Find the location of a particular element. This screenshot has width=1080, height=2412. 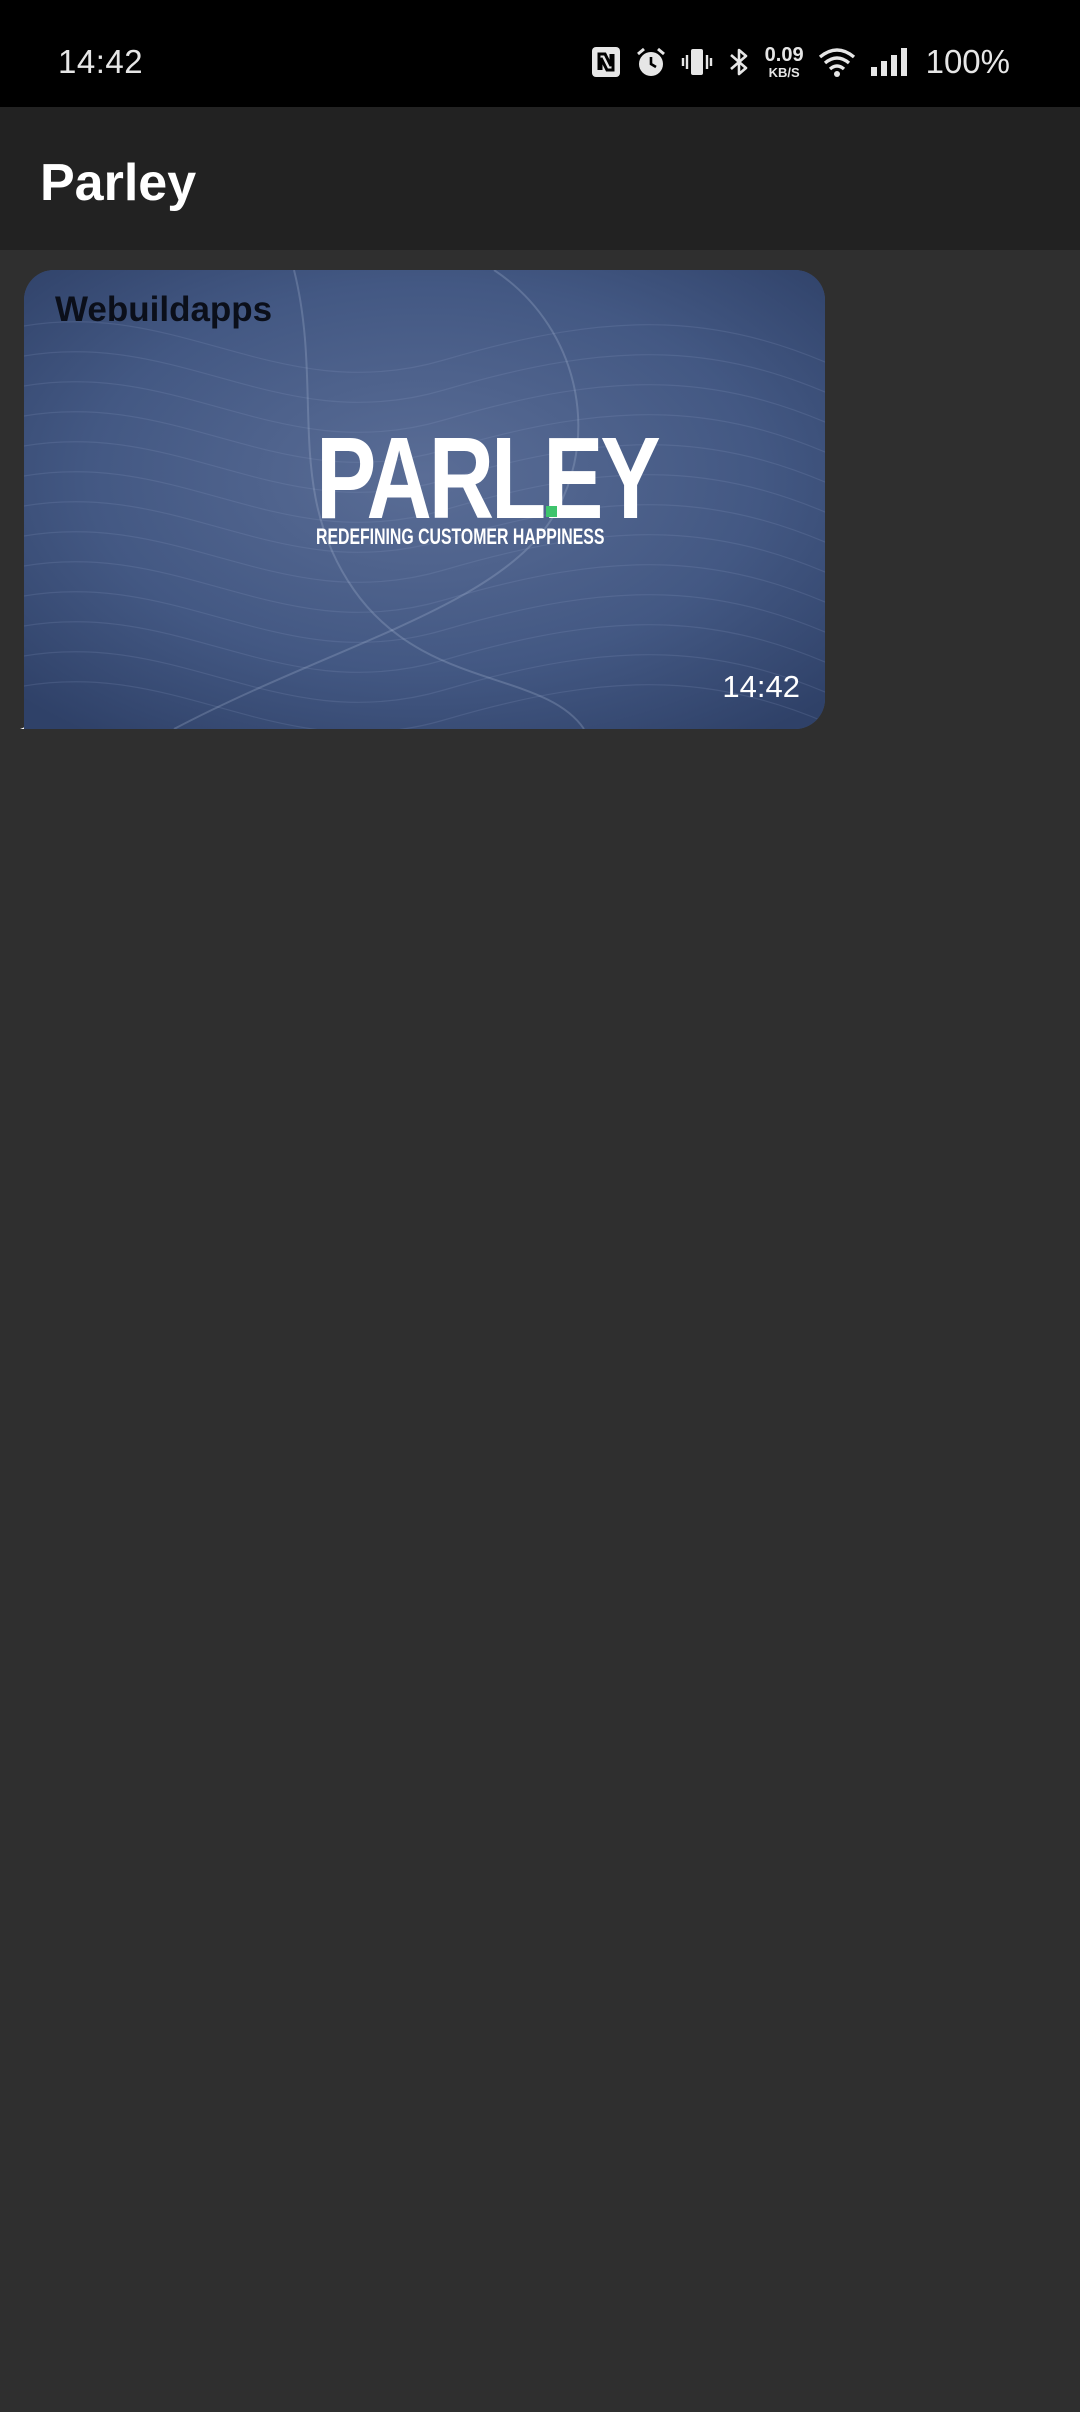

alarm-icon is located at coordinates (651, 62).